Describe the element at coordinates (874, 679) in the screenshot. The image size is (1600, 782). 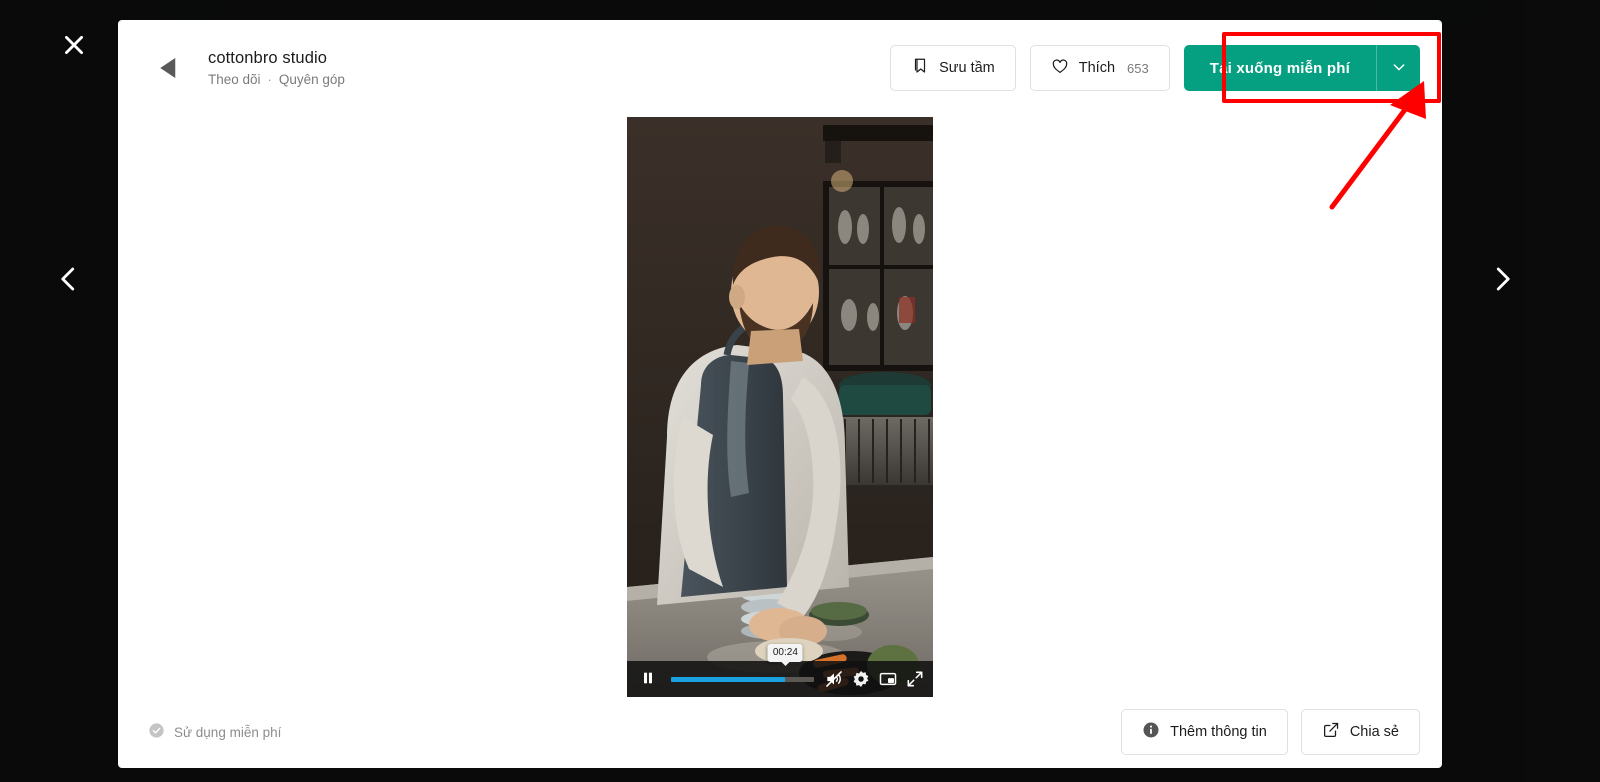
I see `video-control-icons` at that location.